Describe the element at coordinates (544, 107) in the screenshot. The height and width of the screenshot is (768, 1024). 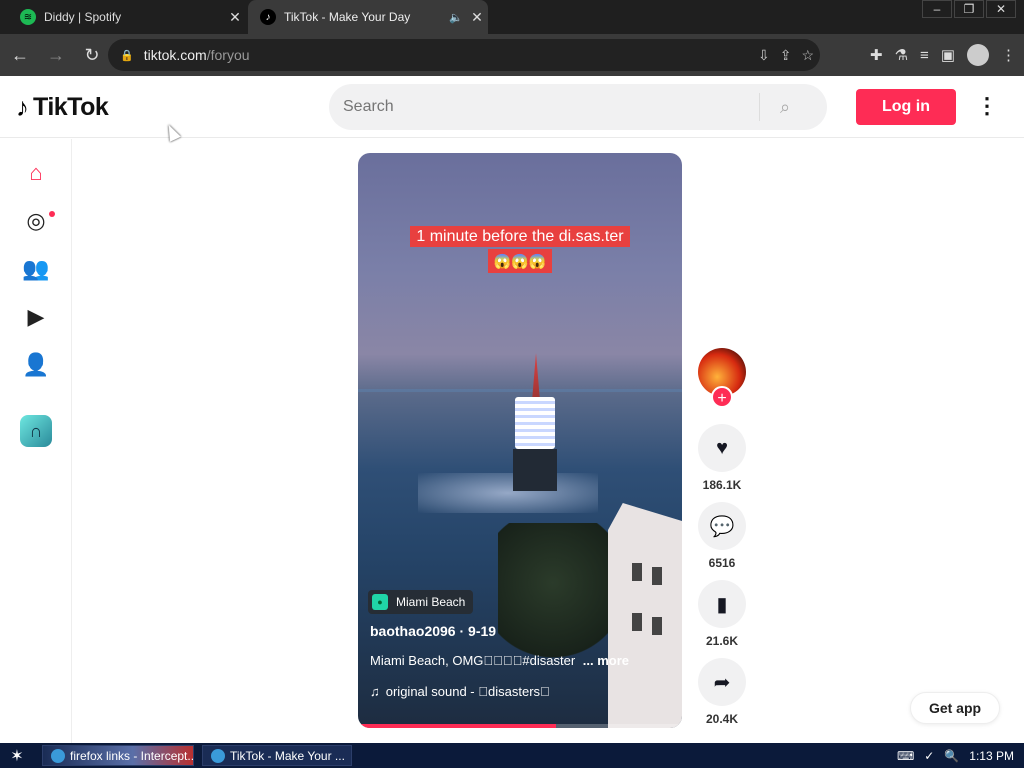
I see `search-input` at that location.